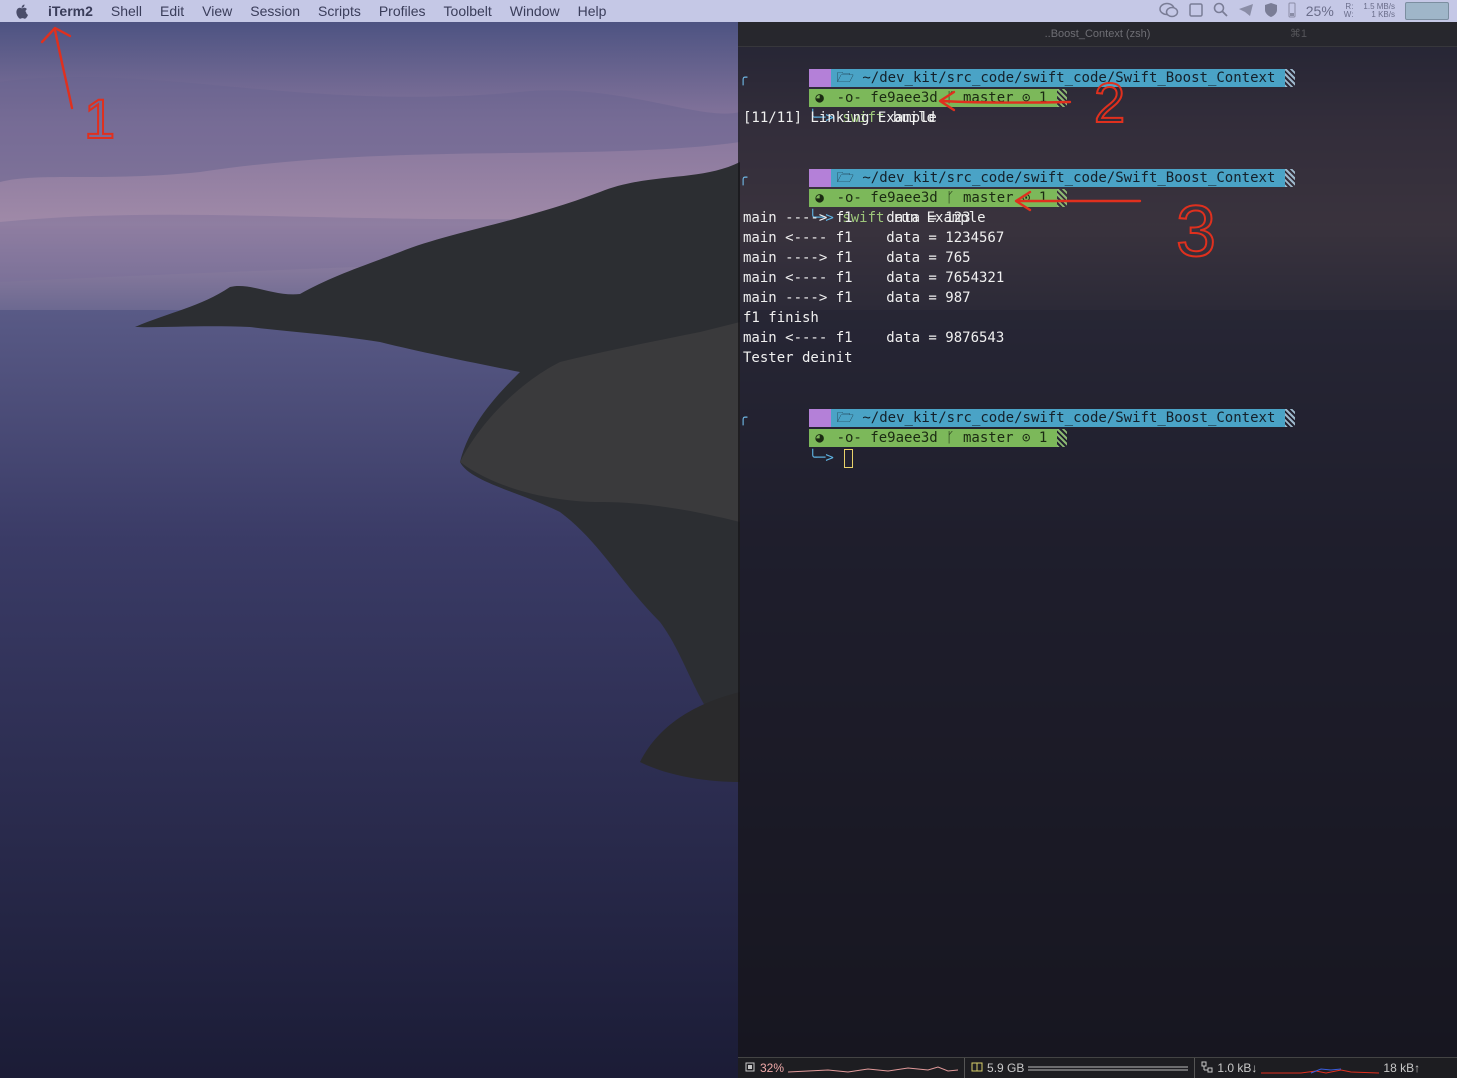 The image size is (1457, 1078). Describe the element at coordinates (73, 11) in the screenshot. I see `menu-app-name: iTerm2` at that location.